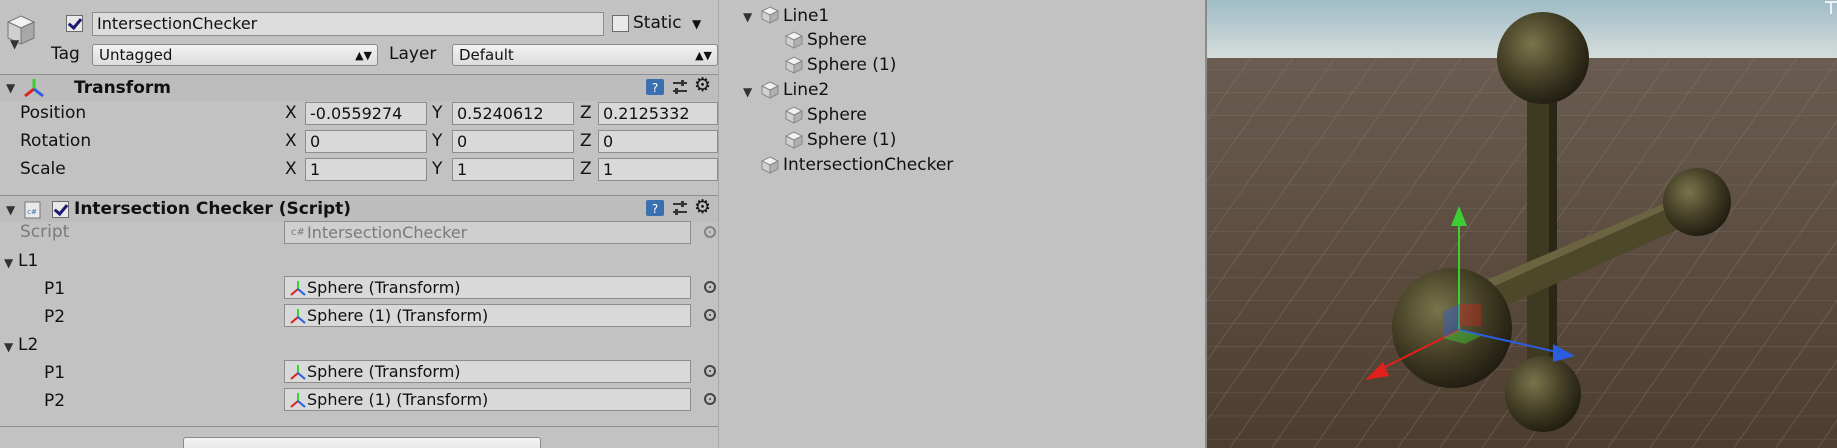 The width and height of the screenshot is (1837, 448). What do you see at coordinates (696, 24) in the screenshot?
I see `static-dropdown-icon: ▼` at bounding box center [696, 24].